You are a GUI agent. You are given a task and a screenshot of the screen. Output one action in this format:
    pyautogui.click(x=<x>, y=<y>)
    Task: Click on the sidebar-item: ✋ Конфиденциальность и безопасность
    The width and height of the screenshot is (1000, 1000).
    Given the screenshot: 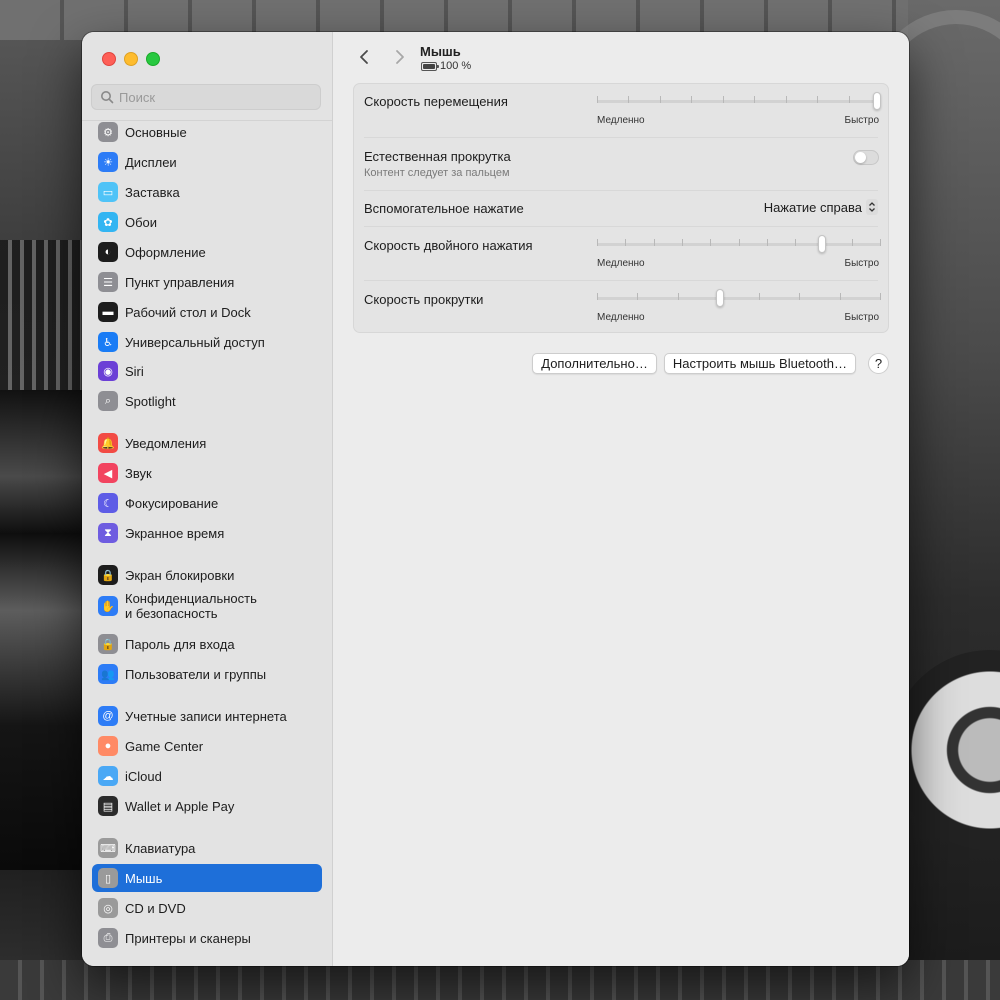 What is the action you would take?
    pyautogui.click(x=207, y=606)
    